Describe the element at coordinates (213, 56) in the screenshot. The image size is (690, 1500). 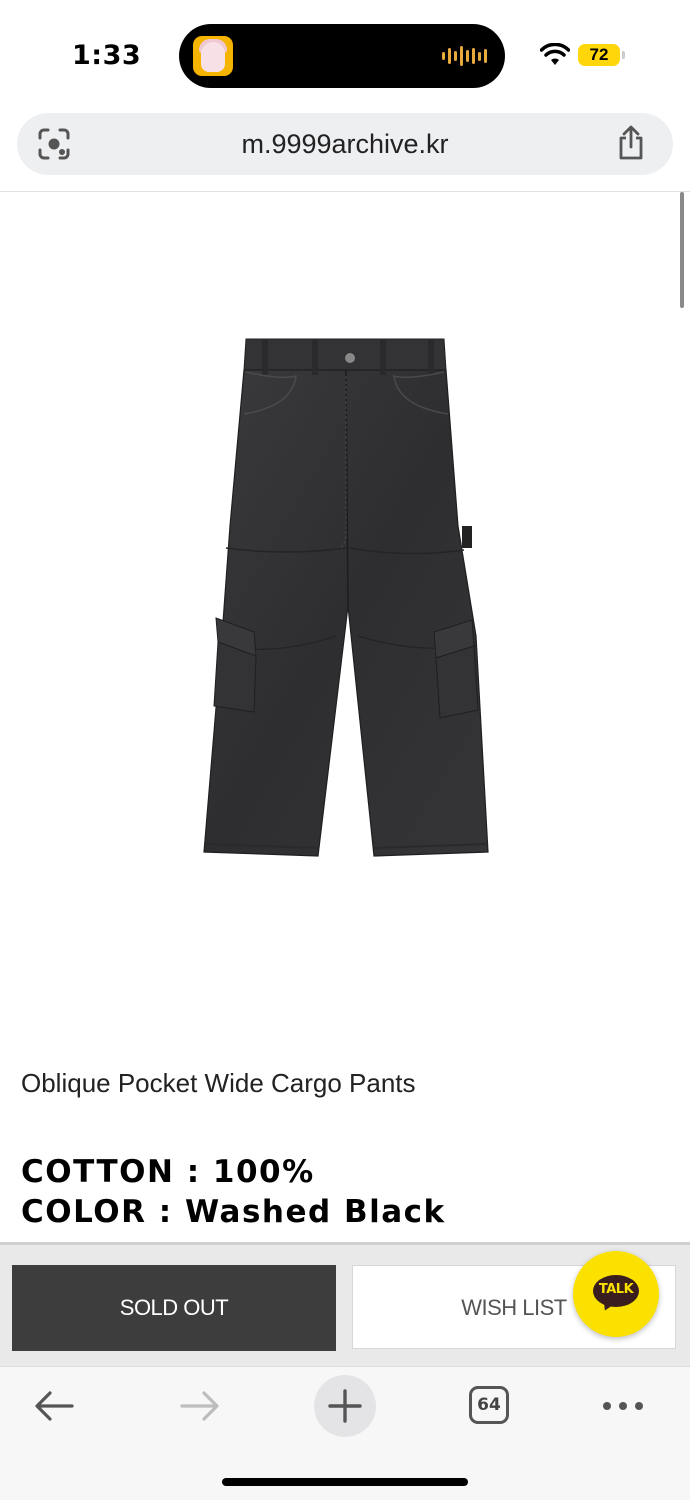
I see `now-playing-artwork` at that location.